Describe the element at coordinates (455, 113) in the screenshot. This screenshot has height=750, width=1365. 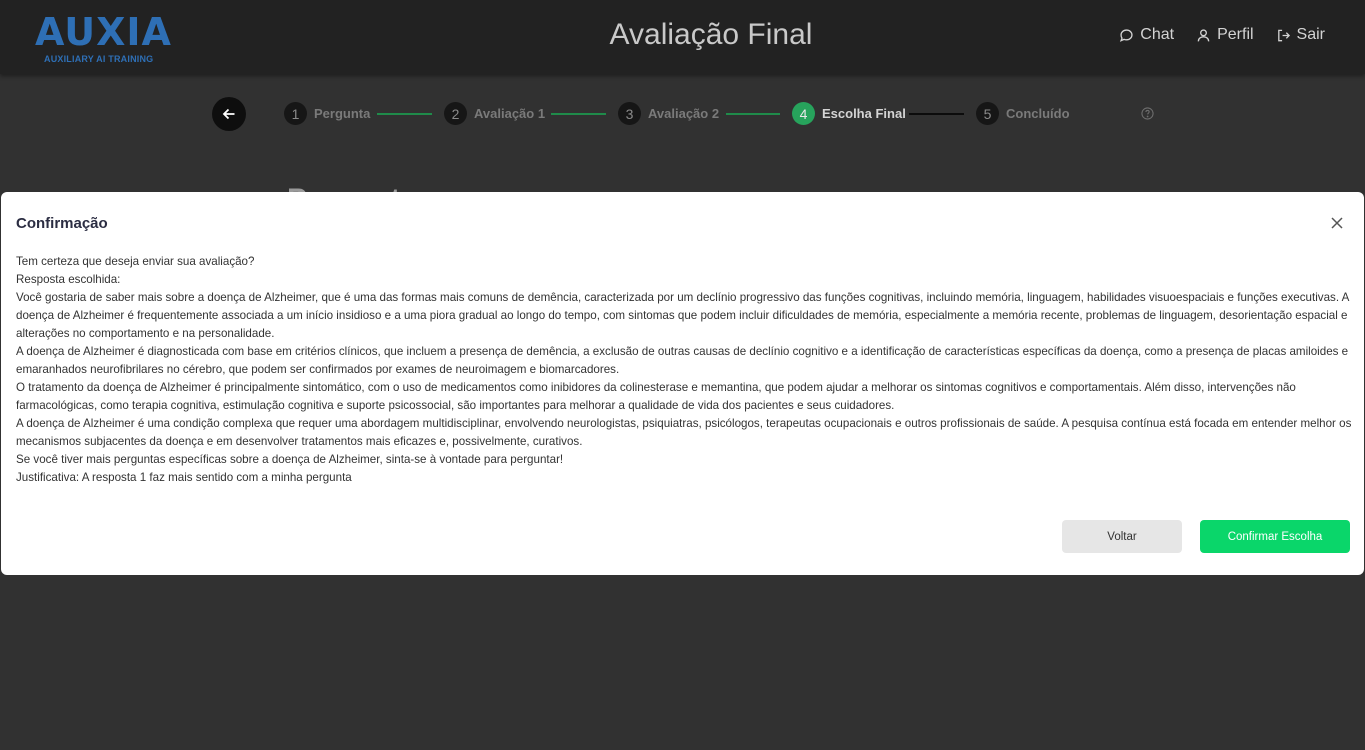
I see `step-number: 2` at that location.